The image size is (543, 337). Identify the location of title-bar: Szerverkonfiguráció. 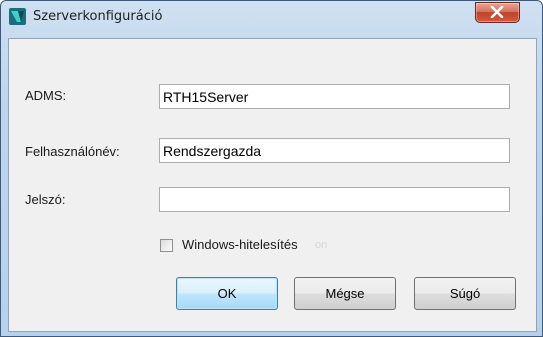
(271, 16).